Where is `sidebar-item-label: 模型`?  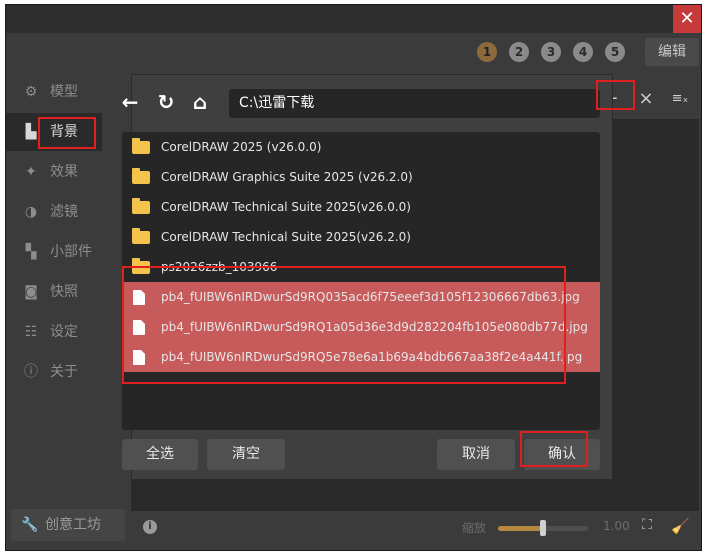 sidebar-item-label: 模型 is located at coordinates (64, 92).